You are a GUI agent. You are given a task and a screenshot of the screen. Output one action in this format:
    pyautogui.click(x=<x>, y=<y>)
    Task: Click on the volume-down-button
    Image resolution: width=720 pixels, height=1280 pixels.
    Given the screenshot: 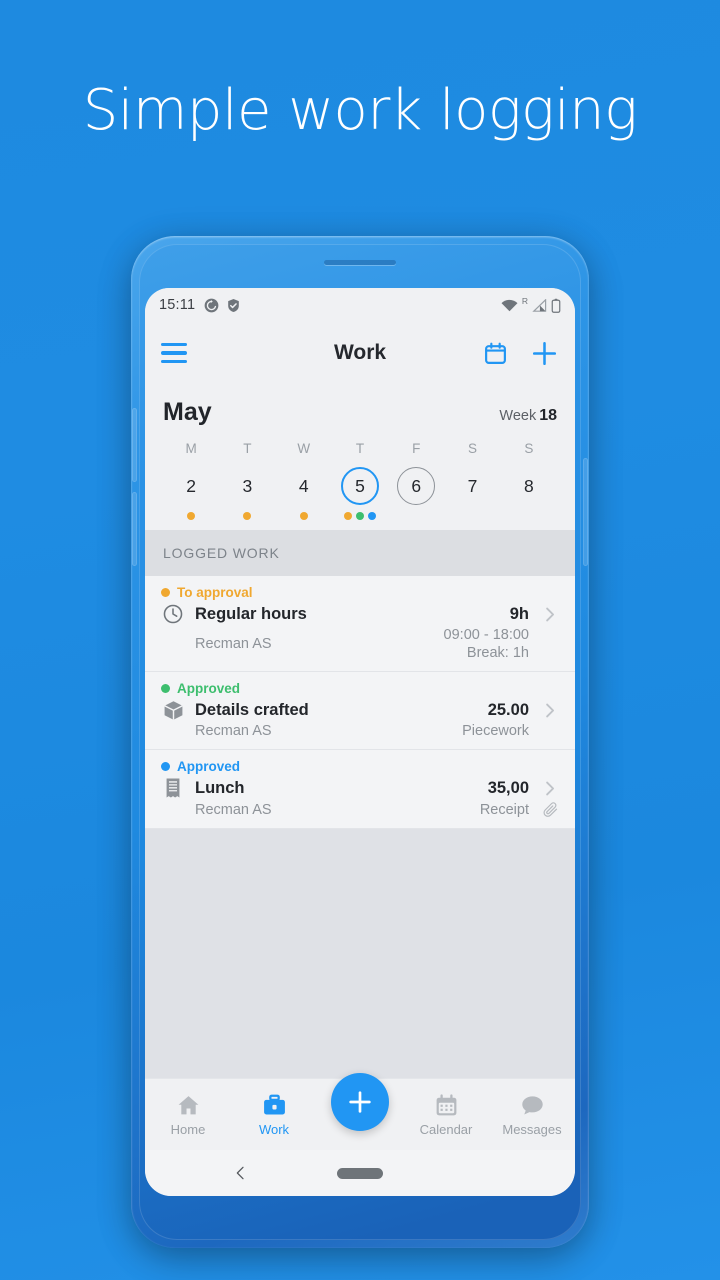 What is the action you would take?
    pyautogui.click(x=134, y=529)
    